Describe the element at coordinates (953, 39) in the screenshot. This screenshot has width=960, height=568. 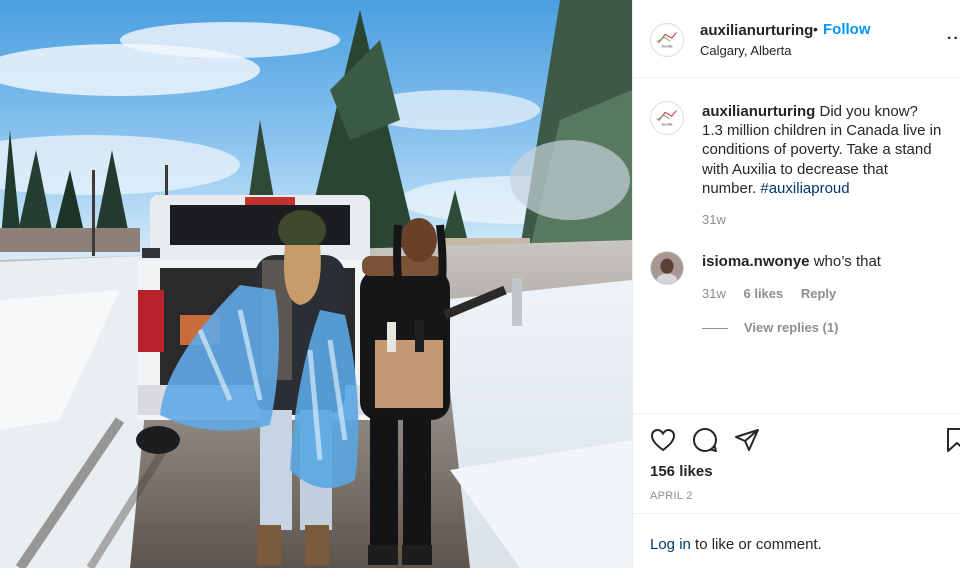
I see `more-options-icon: ···` at that location.